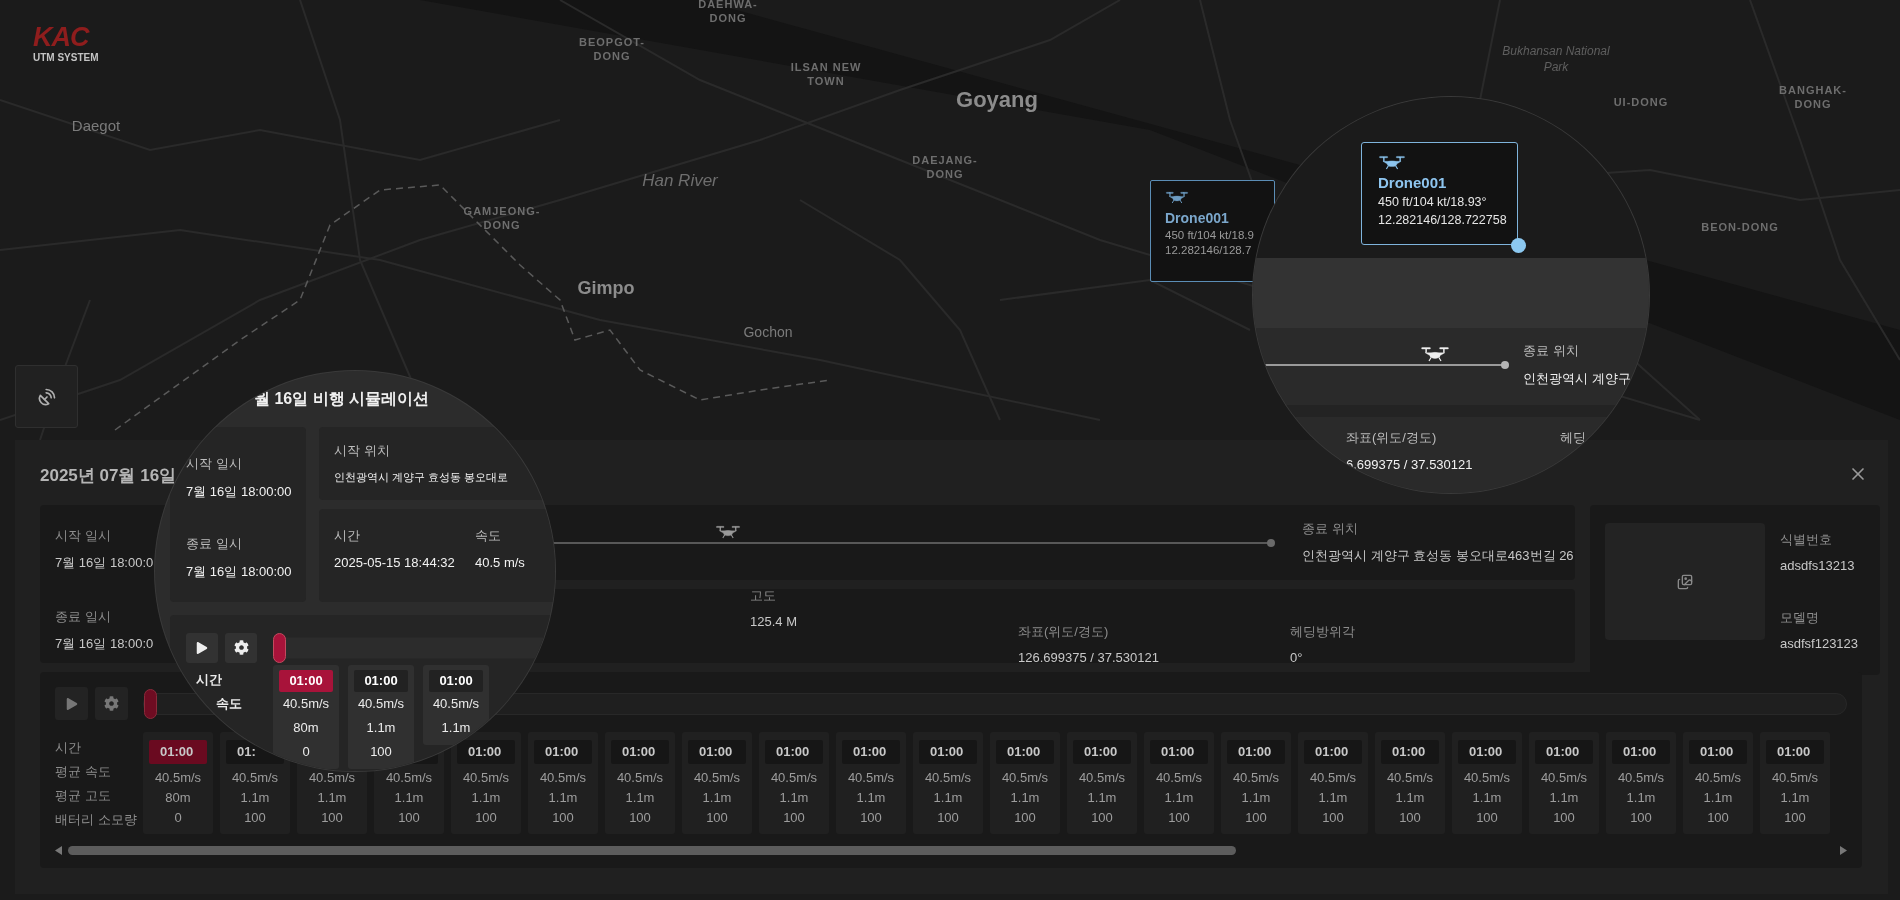 The width and height of the screenshot is (1900, 900). I want to click on timeline-cell: 01:00 40.5m/s 1.1m, so click(456, 705).